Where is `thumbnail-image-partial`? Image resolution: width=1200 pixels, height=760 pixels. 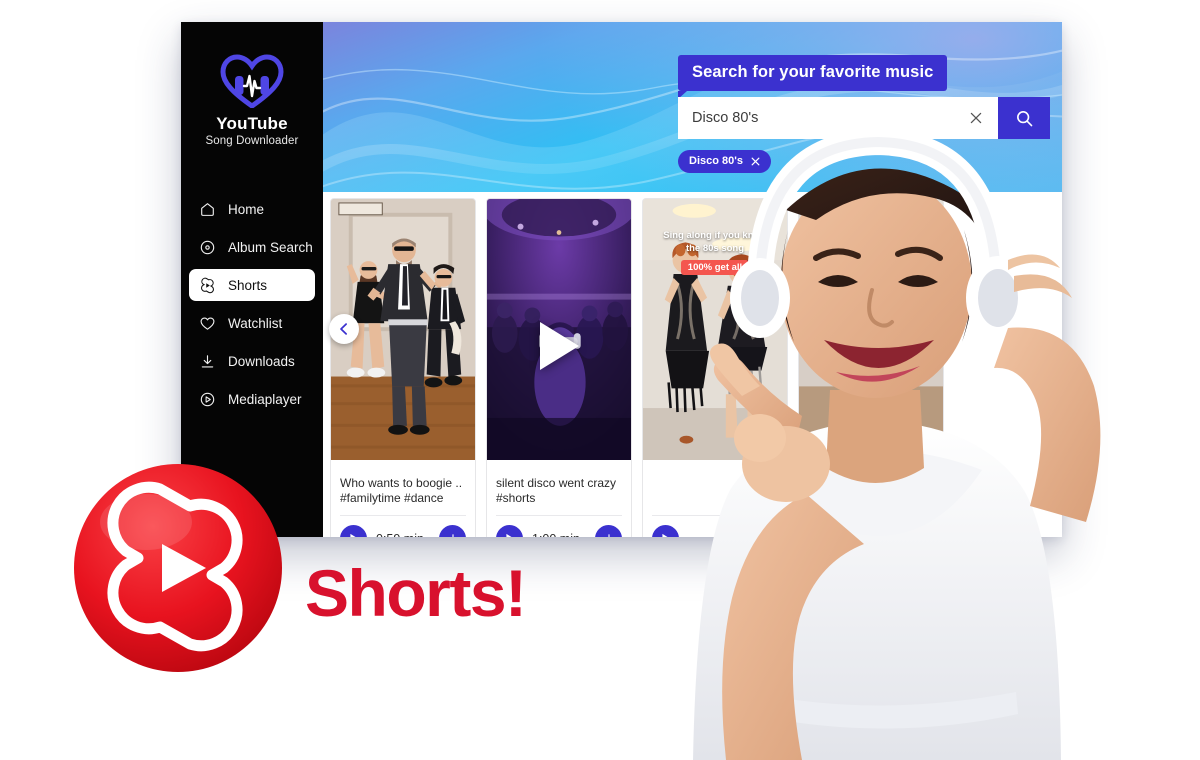
thumbnail-image-partial is located at coordinates (871, 330).